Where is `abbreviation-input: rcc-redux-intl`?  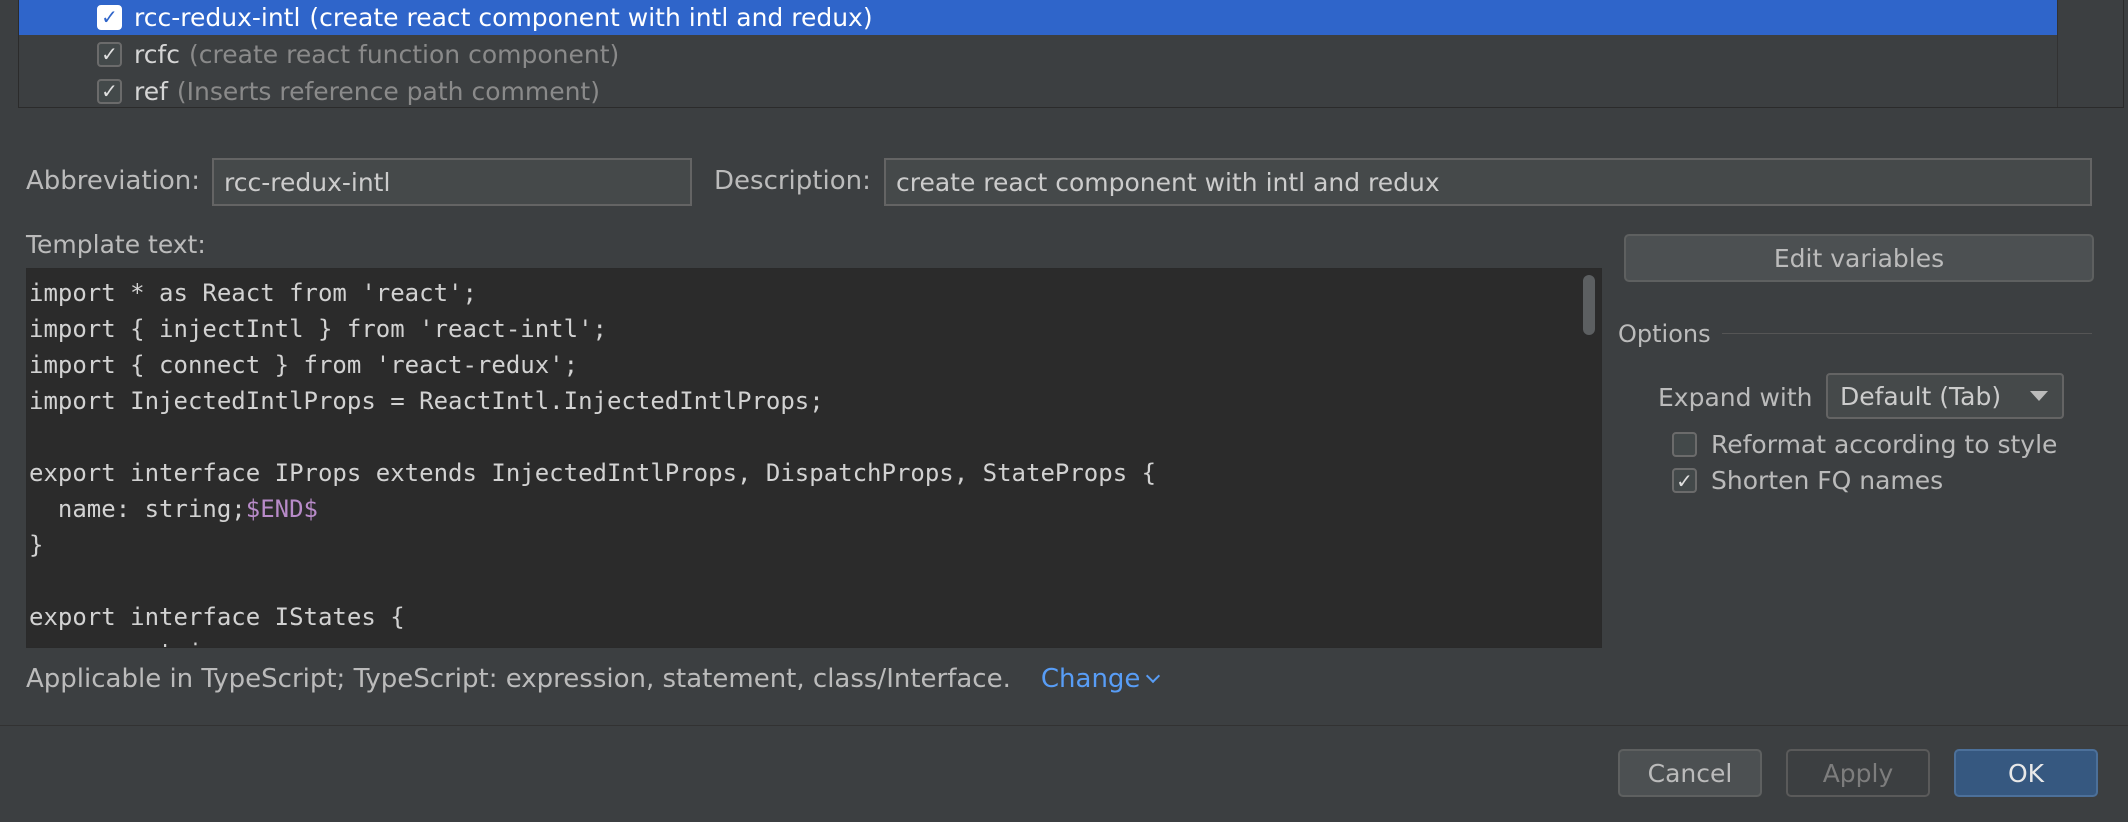 abbreviation-input: rcc-redux-intl is located at coordinates (452, 182).